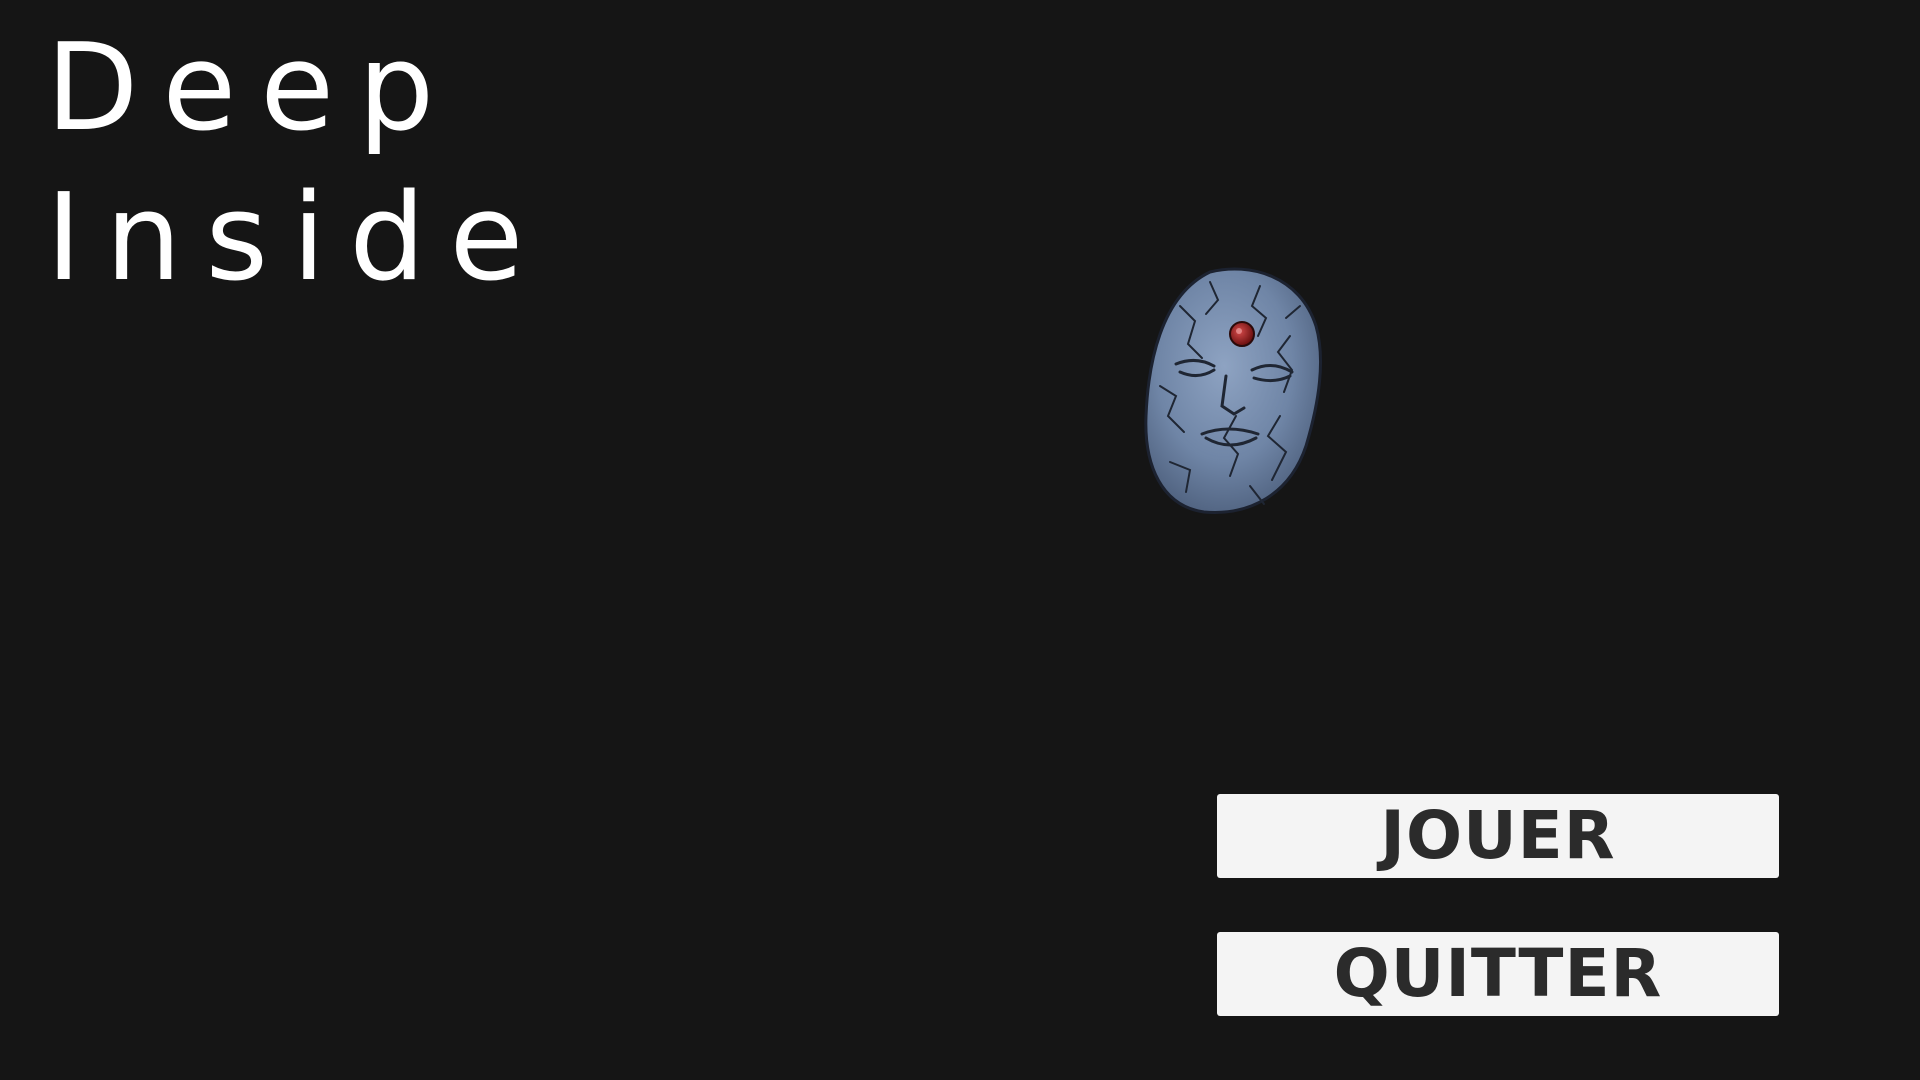 The height and width of the screenshot is (1080, 1920). I want to click on stone-mask-icon, so click(1233, 390).